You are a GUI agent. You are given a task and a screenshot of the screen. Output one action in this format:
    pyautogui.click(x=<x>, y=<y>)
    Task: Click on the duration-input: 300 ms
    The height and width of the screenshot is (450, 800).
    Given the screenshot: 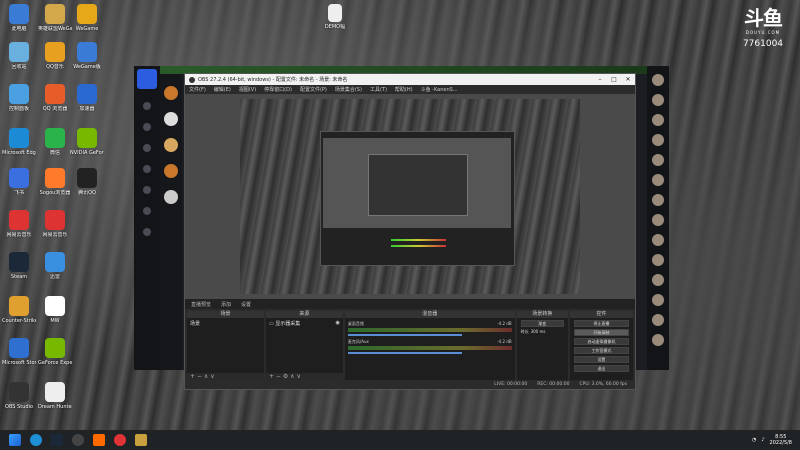 What is the action you would take?
    pyautogui.click(x=538, y=332)
    